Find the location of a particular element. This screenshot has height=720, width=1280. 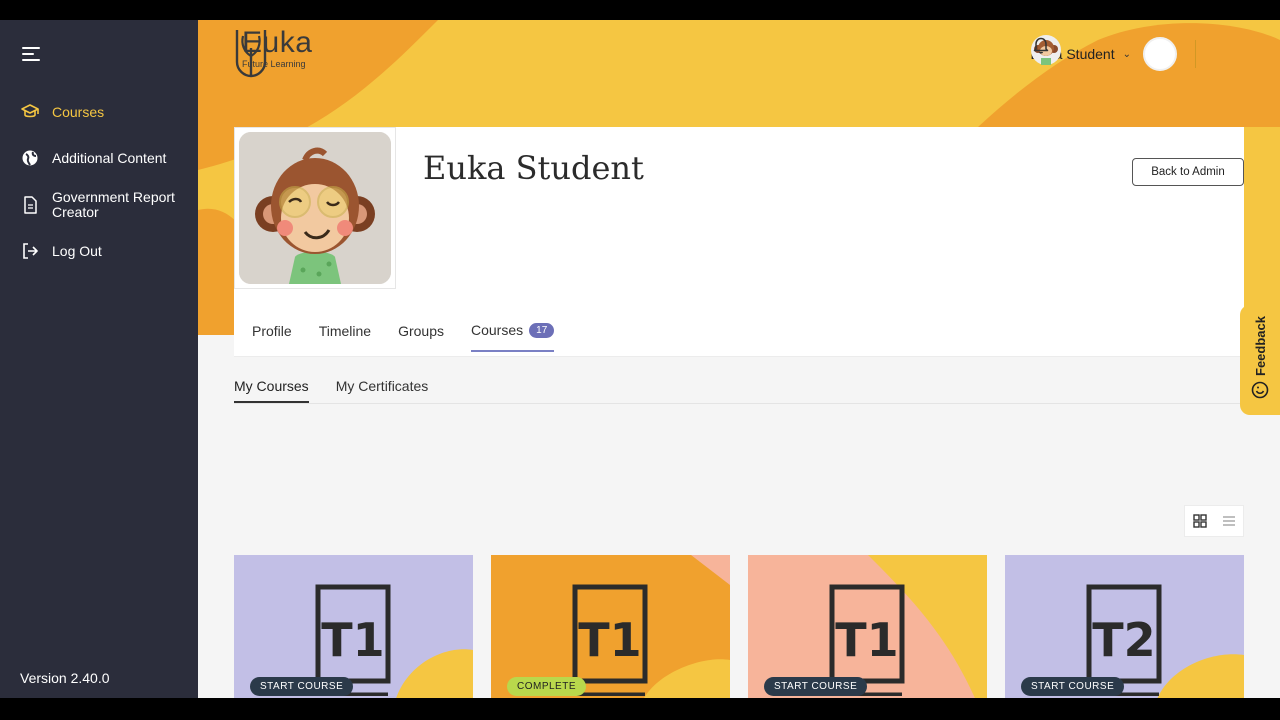

tab-label: Groups is located at coordinates (421, 331).